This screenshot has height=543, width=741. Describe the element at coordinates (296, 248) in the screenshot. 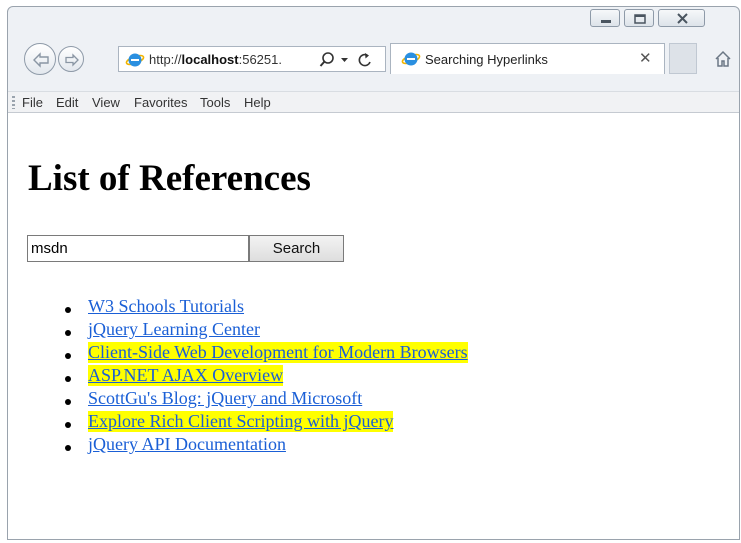

I see `search-button: Search` at that location.